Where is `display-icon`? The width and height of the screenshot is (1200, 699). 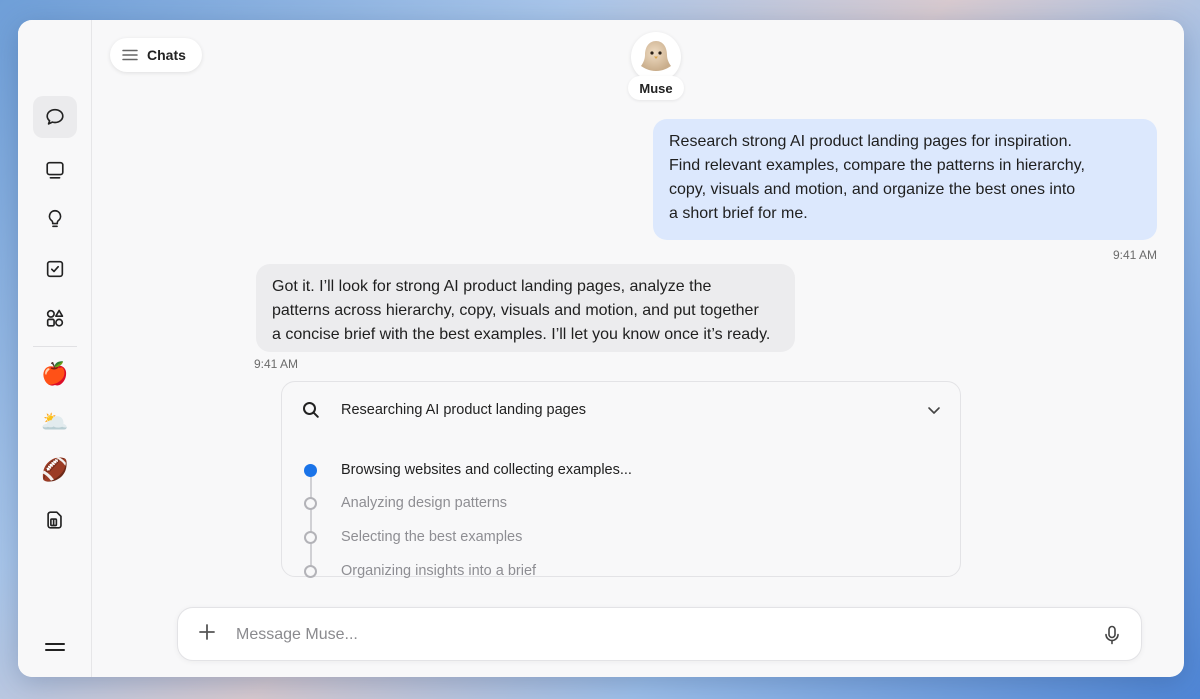 display-icon is located at coordinates (55, 170).